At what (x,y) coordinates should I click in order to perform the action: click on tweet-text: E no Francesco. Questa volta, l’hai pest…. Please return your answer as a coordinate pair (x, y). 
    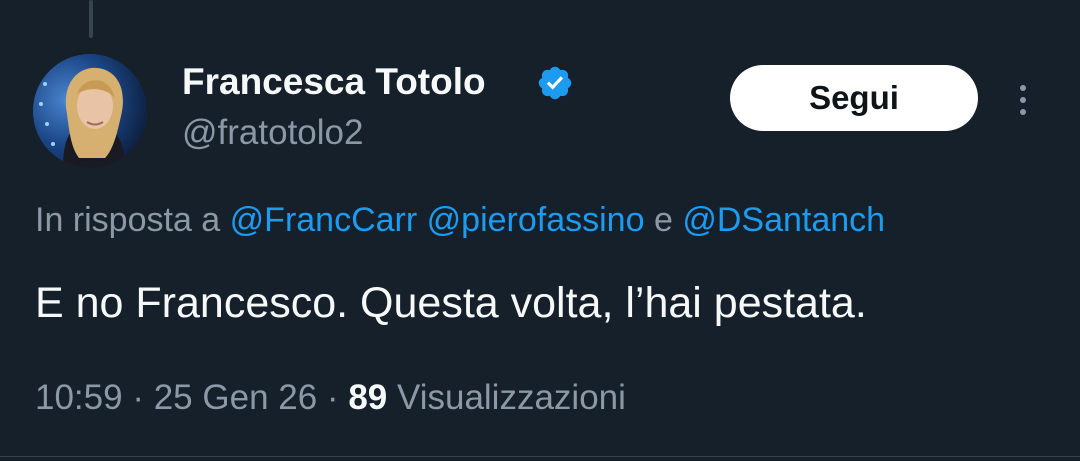
    Looking at the image, I should click on (451, 303).